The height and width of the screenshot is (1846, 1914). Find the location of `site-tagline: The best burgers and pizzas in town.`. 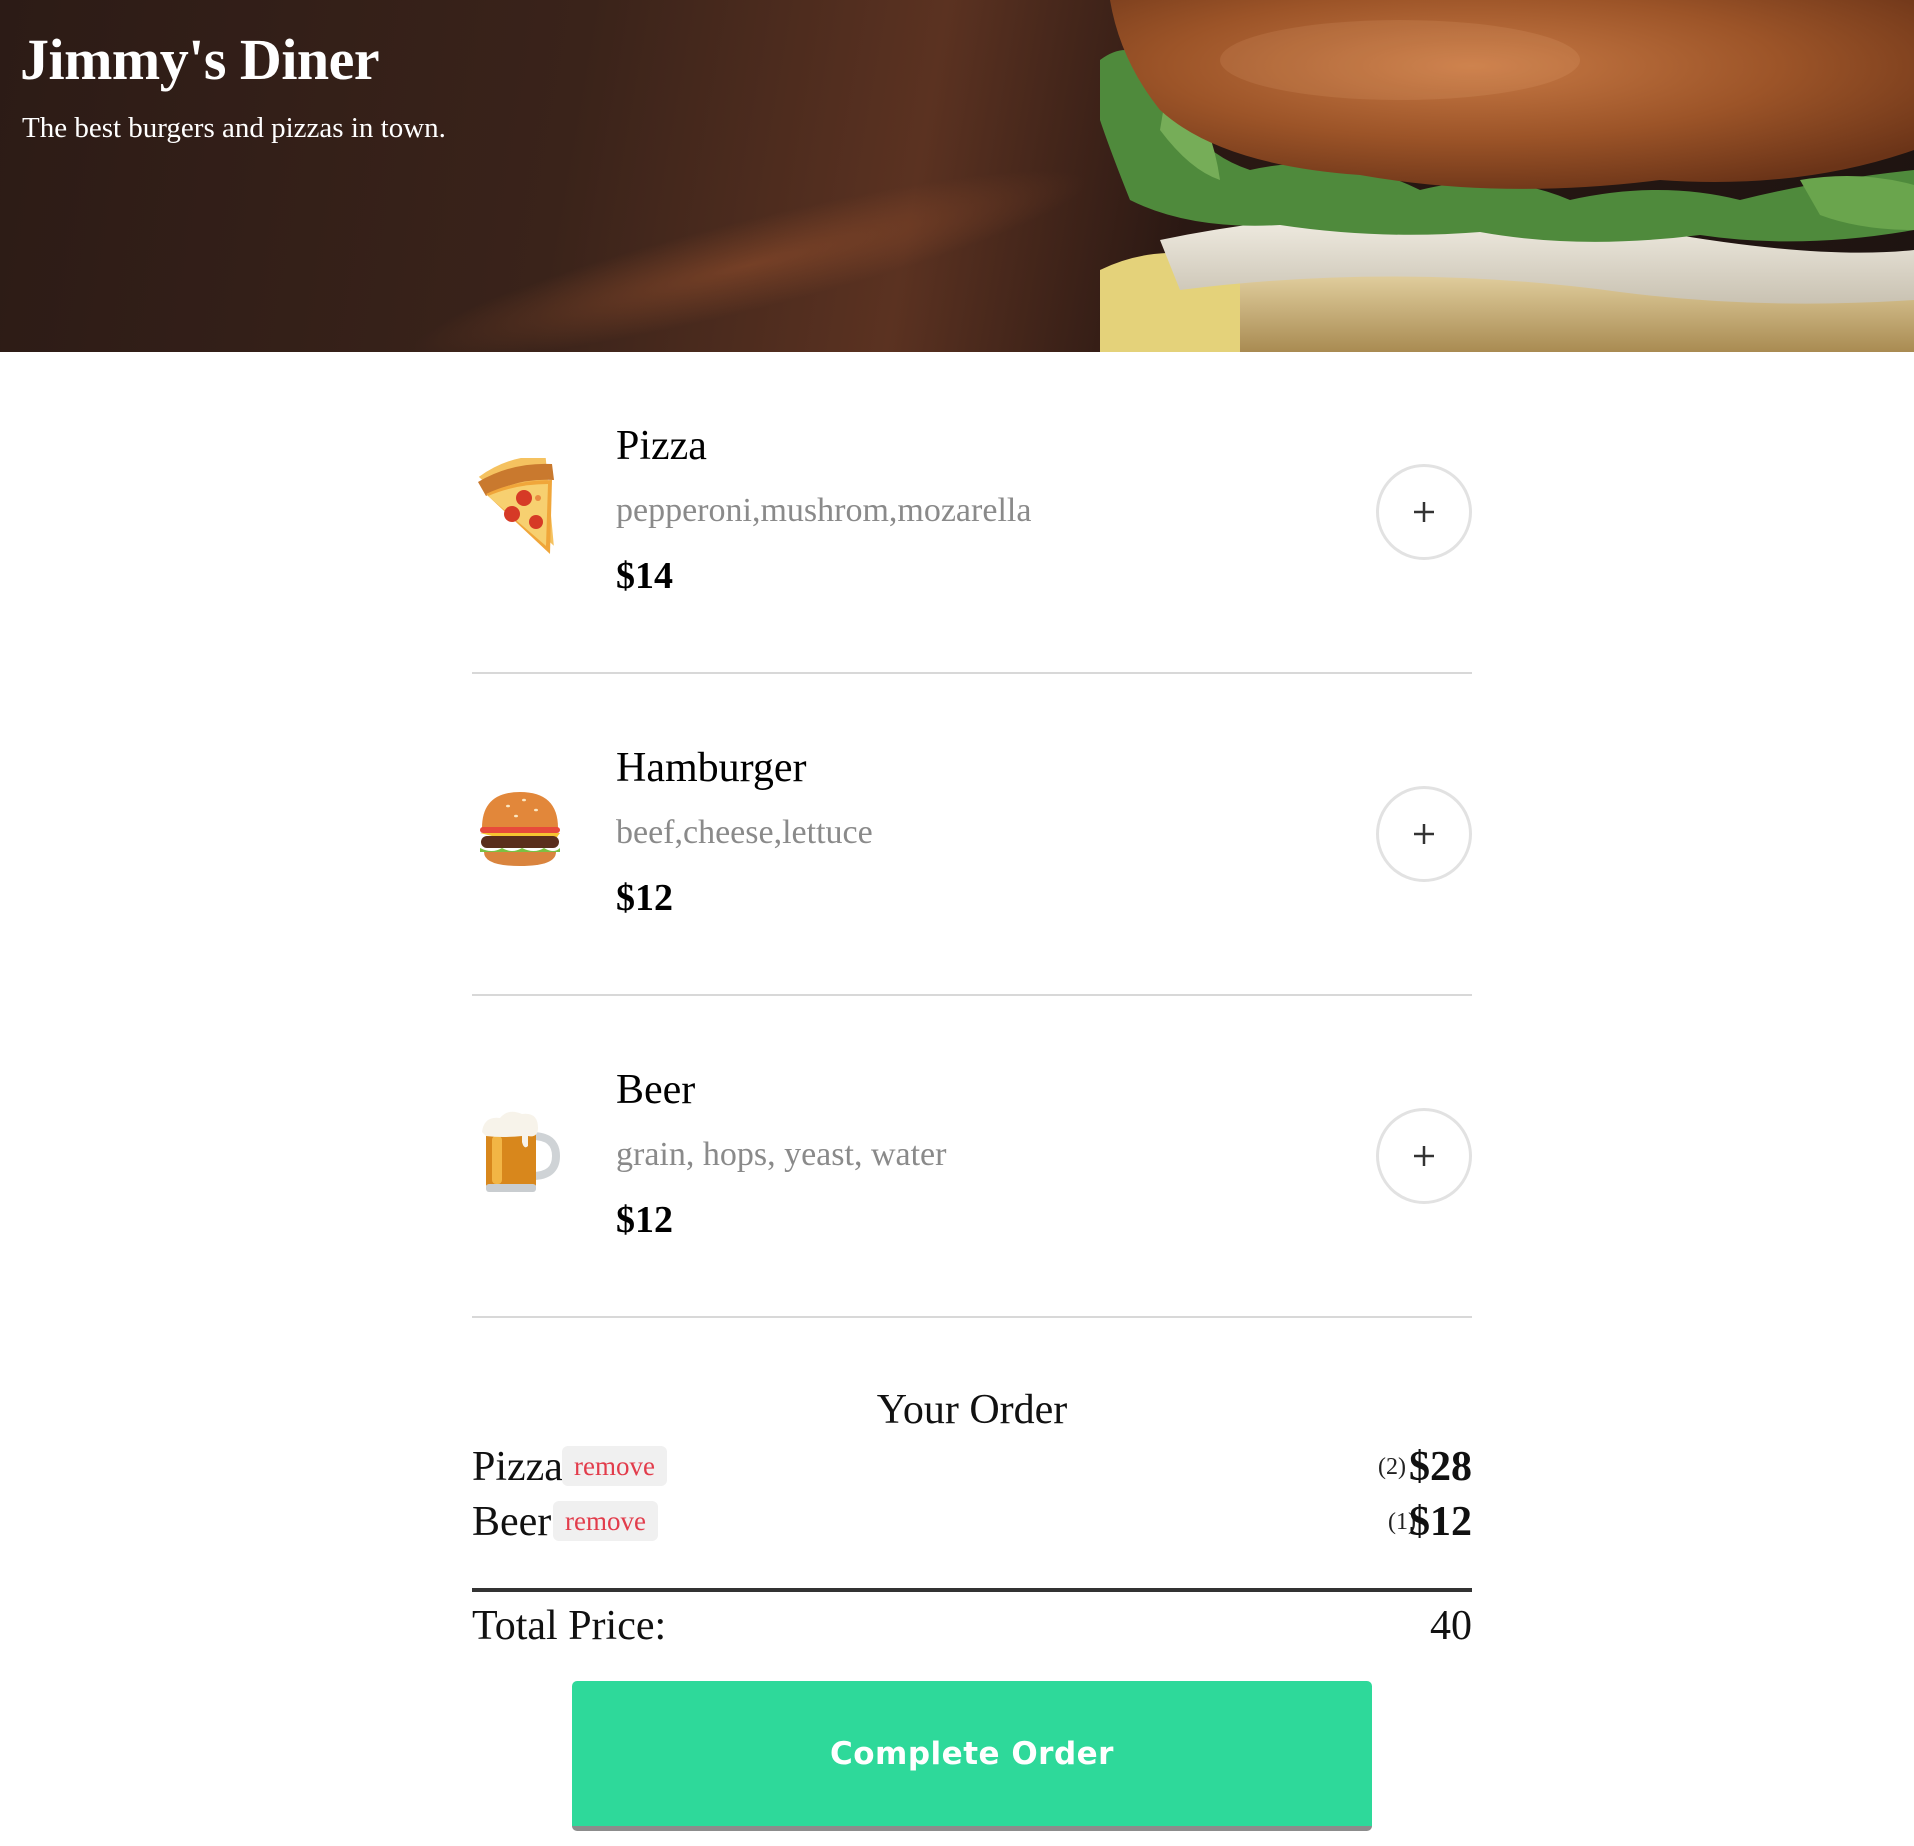

site-tagline: The best burgers and pizzas in town. is located at coordinates (234, 128).